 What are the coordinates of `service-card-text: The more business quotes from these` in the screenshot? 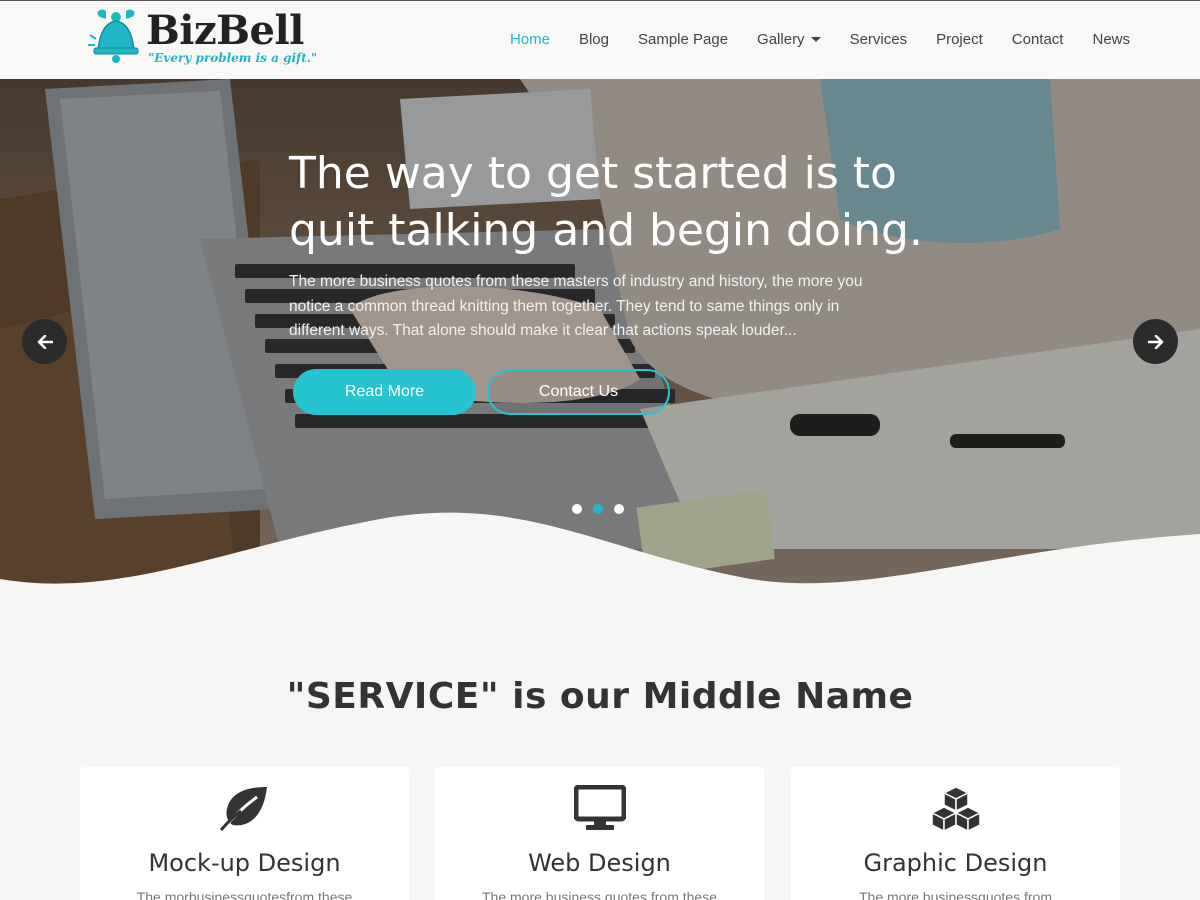 It's located at (599, 894).